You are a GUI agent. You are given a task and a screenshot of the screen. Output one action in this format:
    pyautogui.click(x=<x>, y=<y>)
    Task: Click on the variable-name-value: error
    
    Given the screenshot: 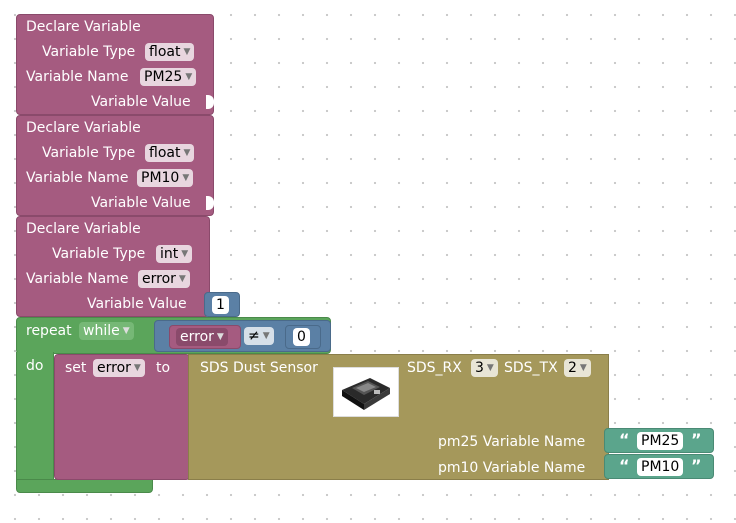 What is the action you would take?
    pyautogui.click(x=159, y=279)
    